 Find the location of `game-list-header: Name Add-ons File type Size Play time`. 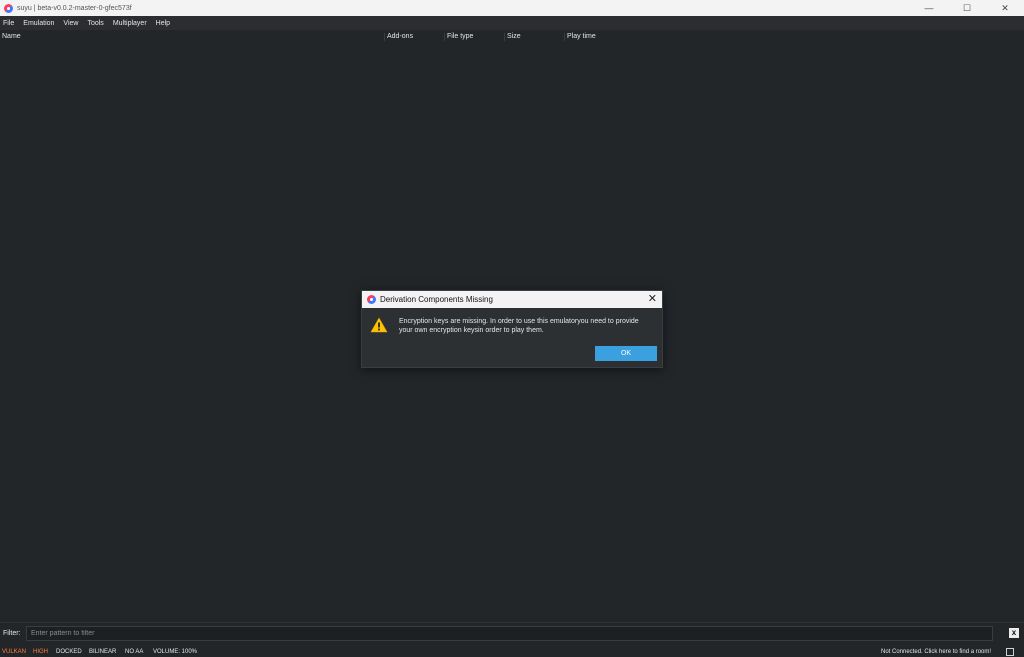

game-list-header: Name Add-ons File type Size Play time is located at coordinates (512, 37).